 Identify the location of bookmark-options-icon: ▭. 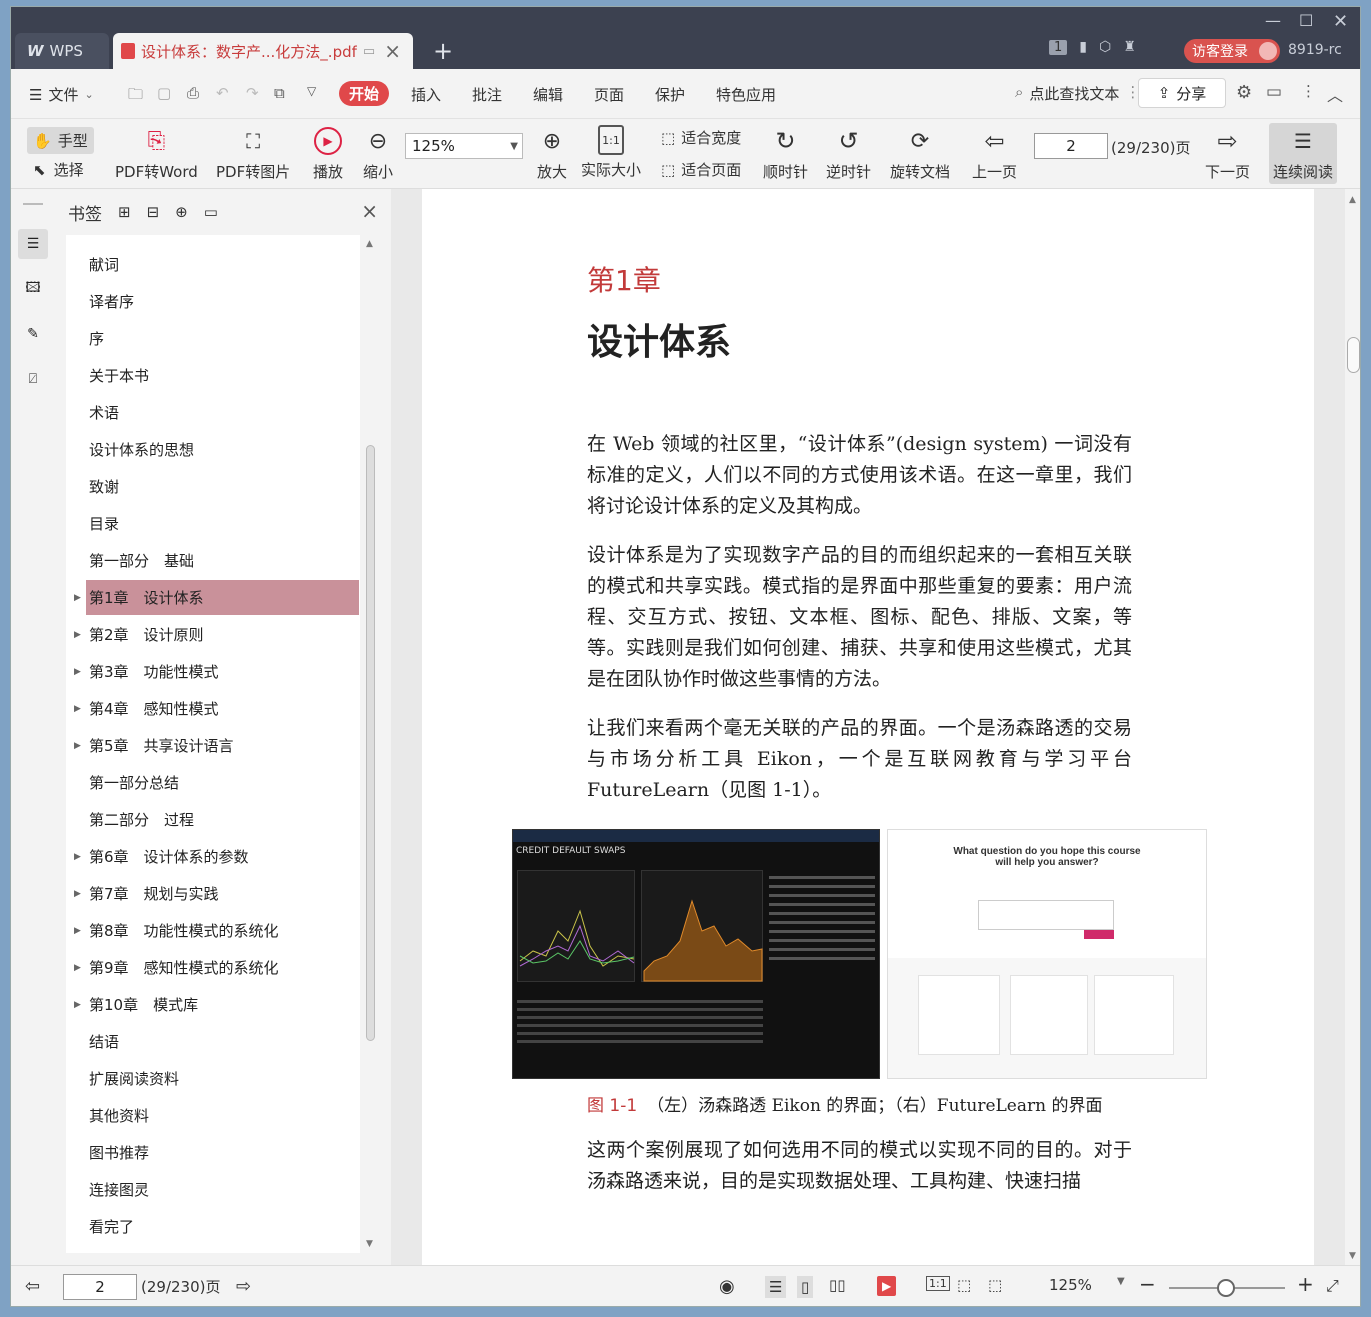
(211, 212).